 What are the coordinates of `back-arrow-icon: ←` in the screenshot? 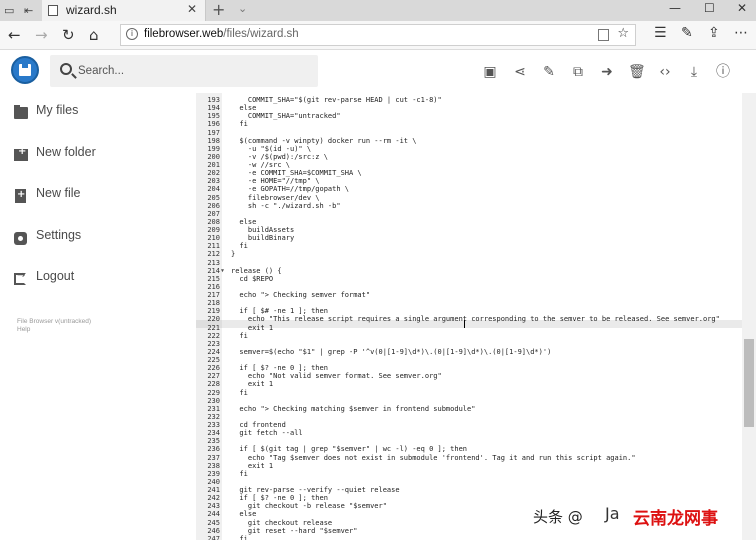 It's located at (14, 35).